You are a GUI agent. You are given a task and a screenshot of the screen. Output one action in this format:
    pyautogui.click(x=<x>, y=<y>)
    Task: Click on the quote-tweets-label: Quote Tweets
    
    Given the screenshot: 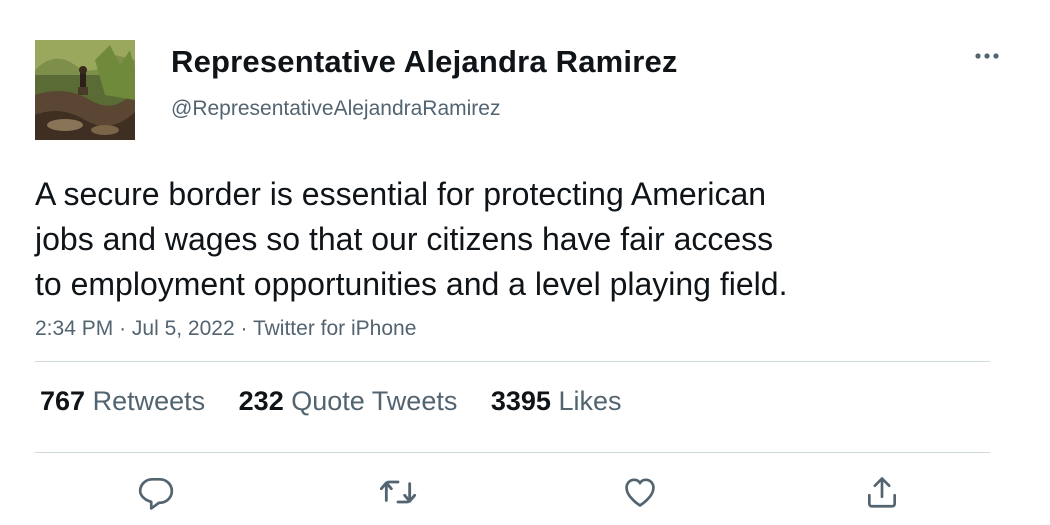 What is the action you would take?
    pyautogui.click(x=374, y=401)
    